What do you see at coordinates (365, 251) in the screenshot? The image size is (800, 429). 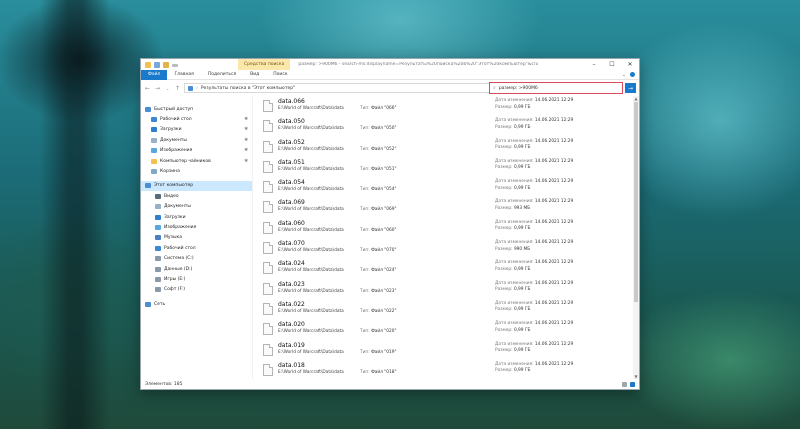 I see `file-type-label: Тип:` at bounding box center [365, 251].